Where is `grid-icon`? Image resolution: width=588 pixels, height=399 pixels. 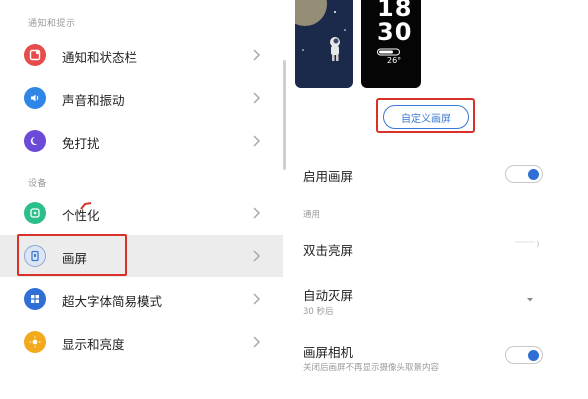 grid-icon is located at coordinates (35, 299).